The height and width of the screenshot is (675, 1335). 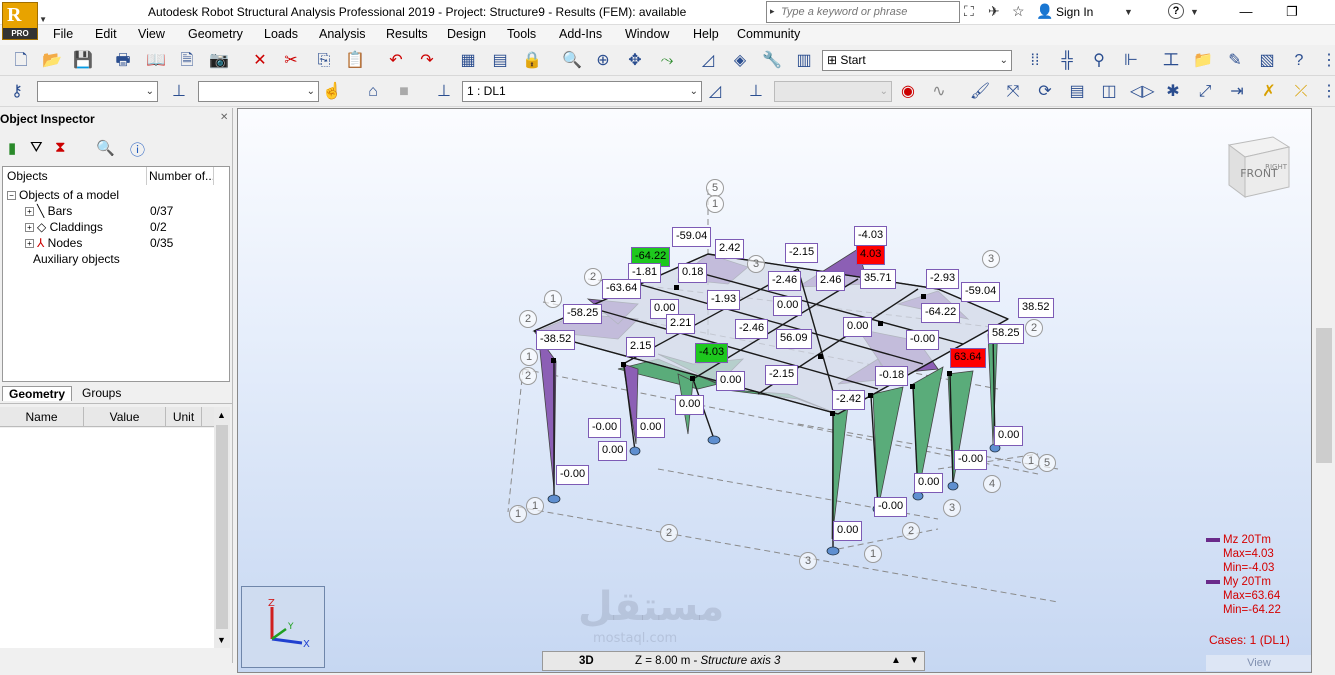 I want to click on node-numbers-icon: ⚲, so click(x=1099, y=61).